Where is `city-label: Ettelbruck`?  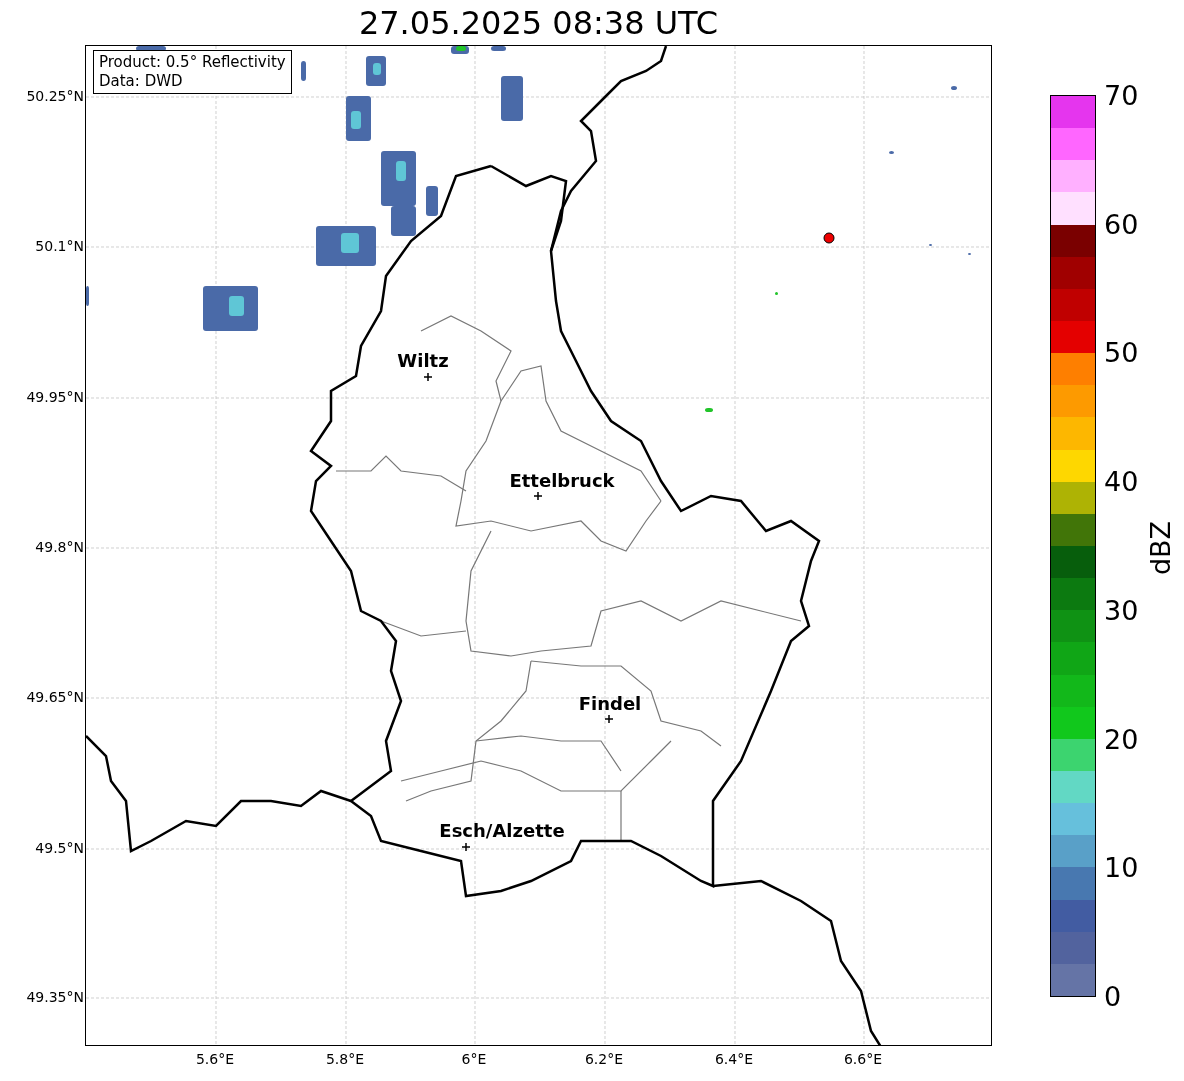 city-label: Ettelbruck is located at coordinates (562, 481).